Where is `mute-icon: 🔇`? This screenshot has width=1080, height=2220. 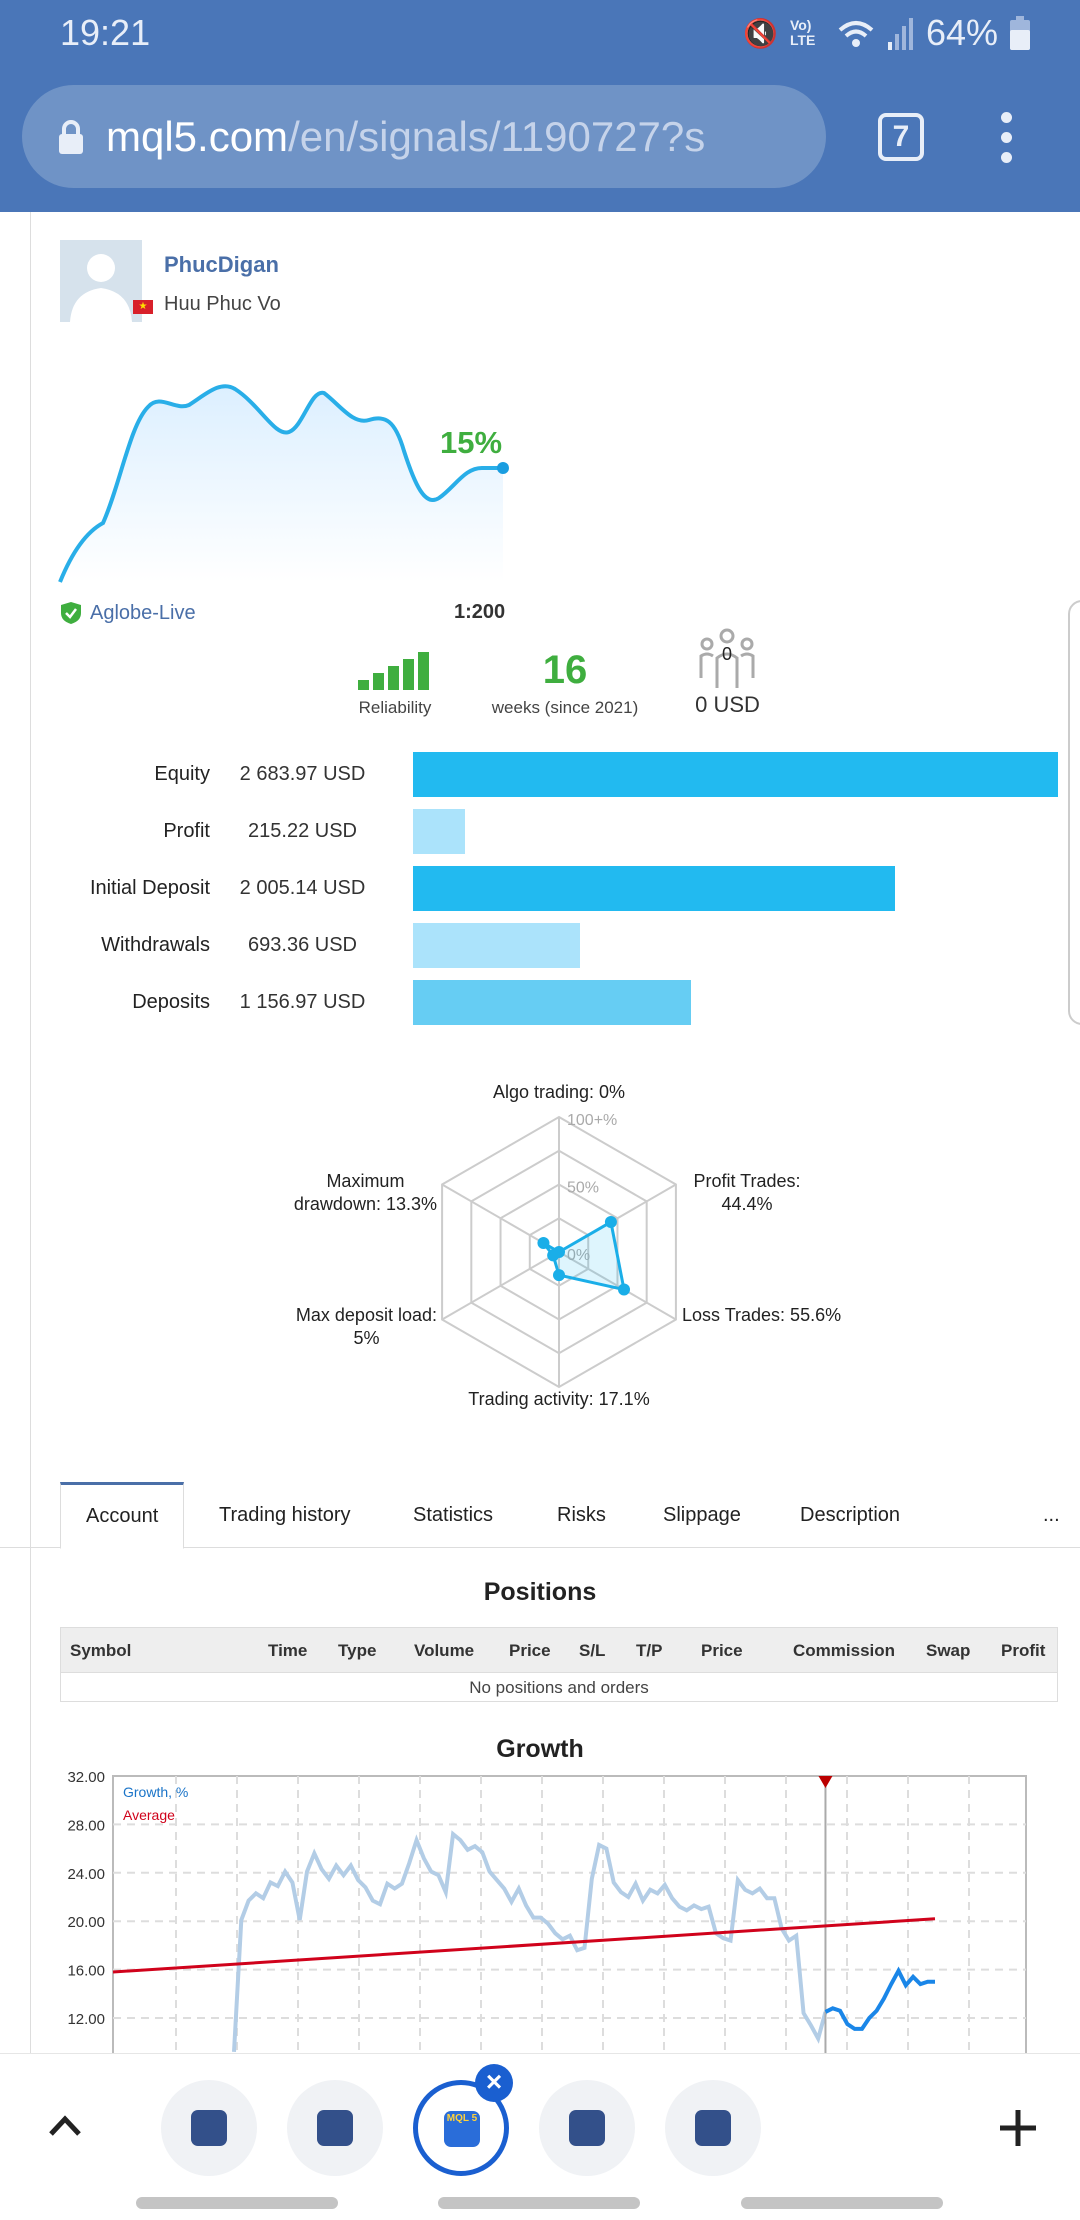 mute-icon: 🔇 is located at coordinates (760, 33).